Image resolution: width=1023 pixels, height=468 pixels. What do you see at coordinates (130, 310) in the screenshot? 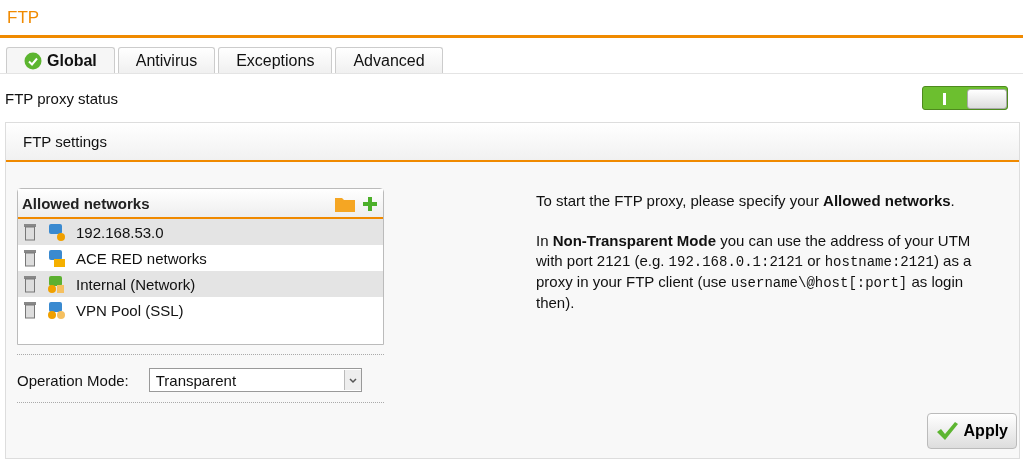
I see `network-name: VPN Pool (SSL)` at bounding box center [130, 310].